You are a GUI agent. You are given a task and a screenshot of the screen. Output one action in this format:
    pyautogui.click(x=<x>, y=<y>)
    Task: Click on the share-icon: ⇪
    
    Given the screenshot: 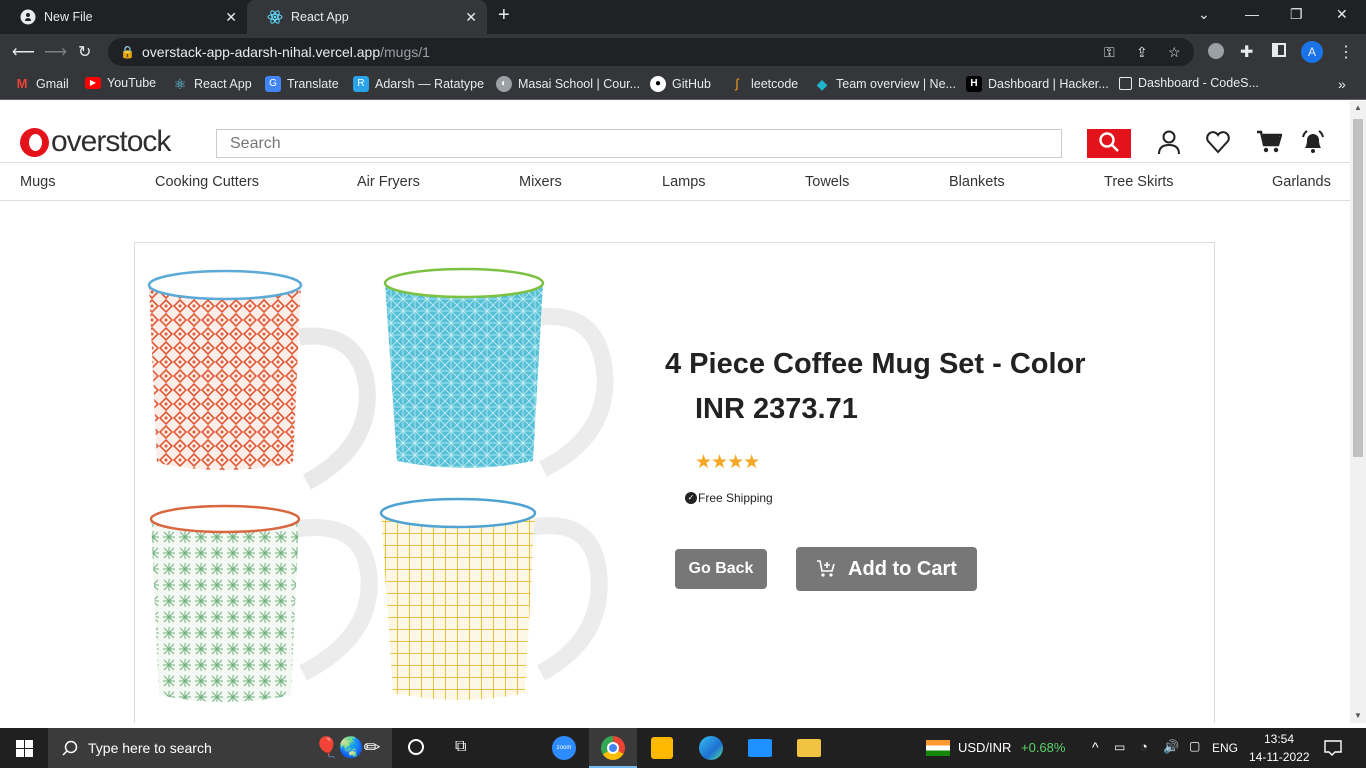 What is the action you would take?
    pyautogui.click(x=1142, y=52)
    